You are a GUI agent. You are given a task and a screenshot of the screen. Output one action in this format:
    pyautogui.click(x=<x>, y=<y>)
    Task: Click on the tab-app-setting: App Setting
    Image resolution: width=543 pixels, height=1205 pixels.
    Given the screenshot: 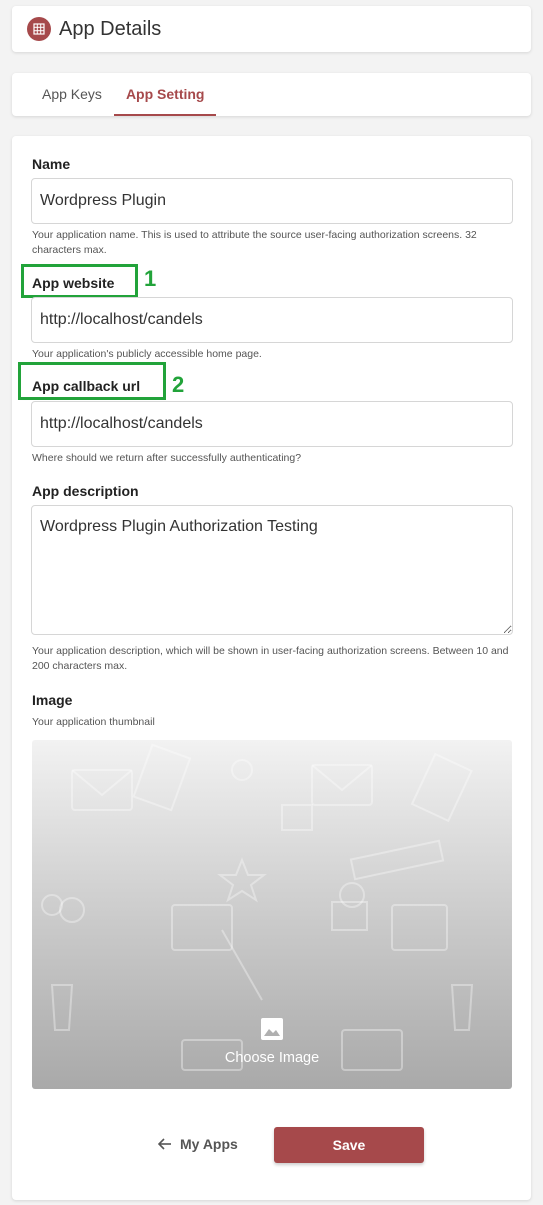 What is the action you would take?
    pyautogui.click(x=165, y=94)
    